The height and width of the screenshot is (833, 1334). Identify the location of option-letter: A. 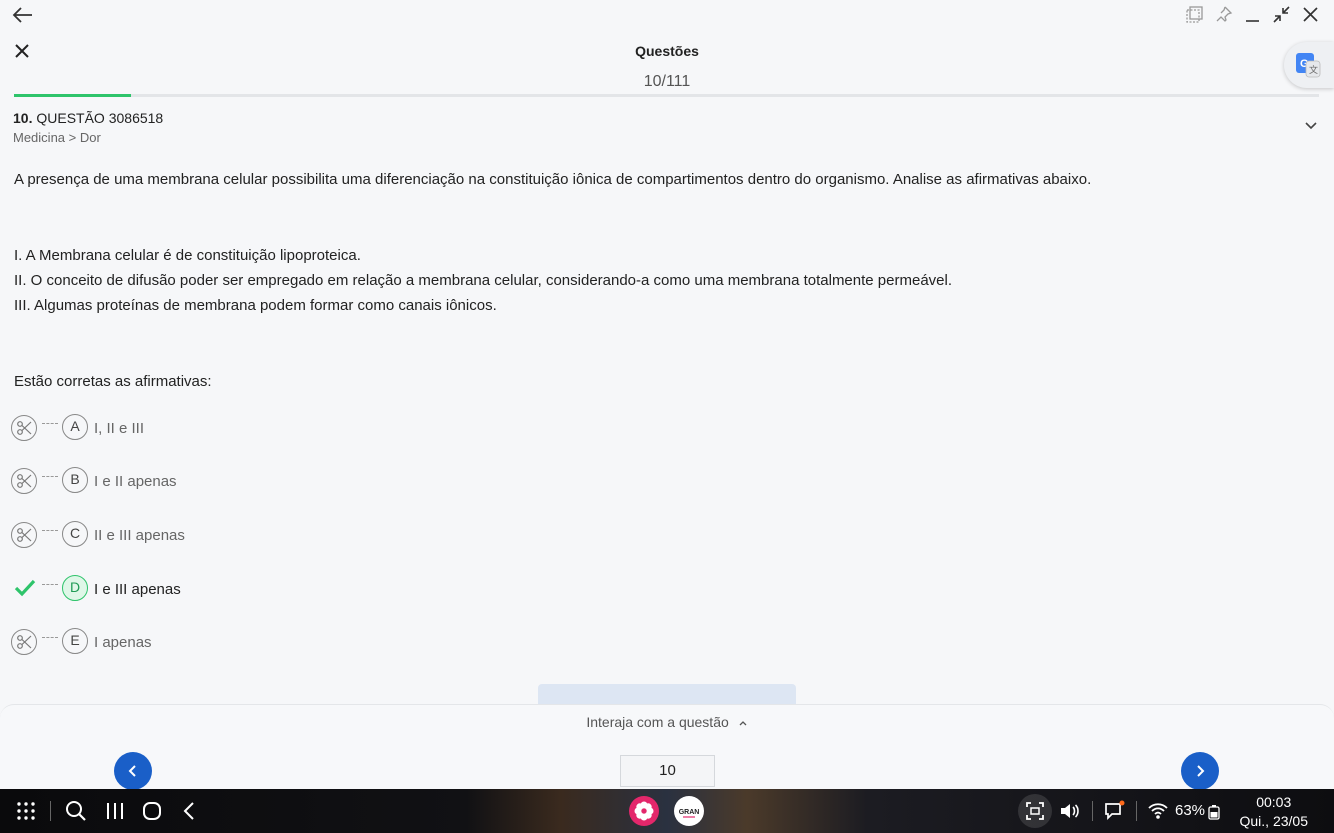
(75, 427).